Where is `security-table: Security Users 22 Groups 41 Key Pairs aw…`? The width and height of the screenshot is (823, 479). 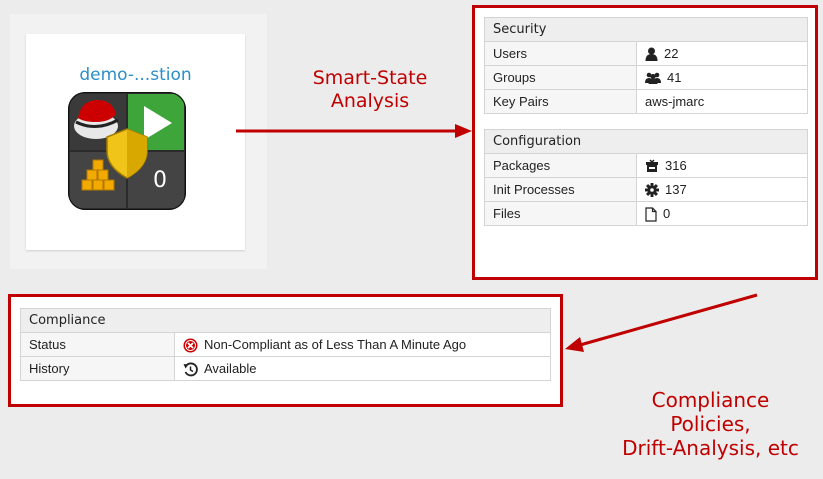 security-table: Security Users 22 Groups 41 Key Pairs aw… is located at coordinates (646, 65).